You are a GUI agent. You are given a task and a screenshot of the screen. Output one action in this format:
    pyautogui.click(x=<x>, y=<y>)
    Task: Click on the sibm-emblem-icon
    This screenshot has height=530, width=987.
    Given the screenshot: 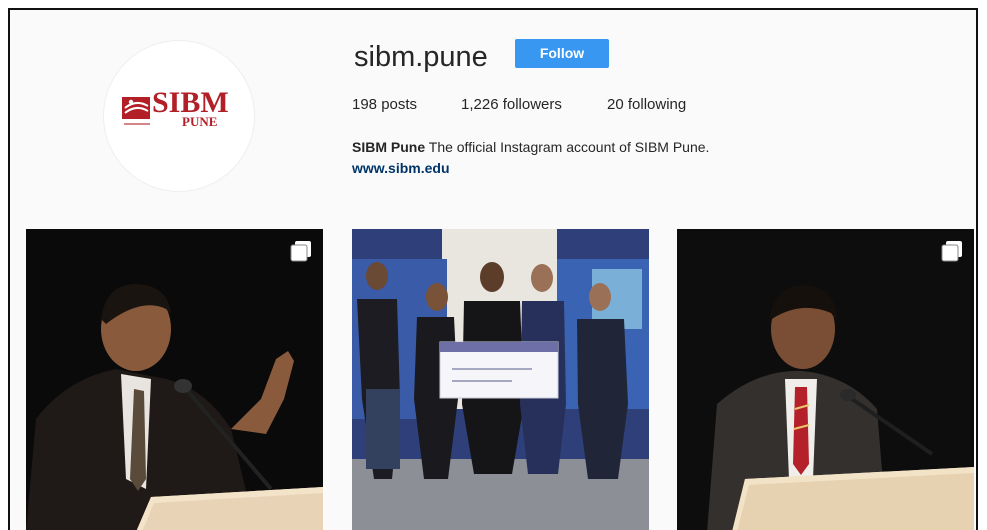 What is the action you would take?
    pyautogui.click(x=136, y=108)
    